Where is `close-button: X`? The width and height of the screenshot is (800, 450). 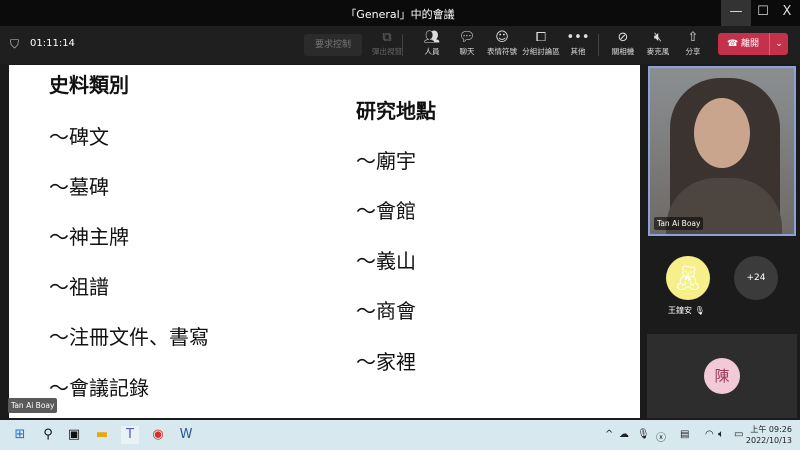 close-button: X is located at coordinates (786, 13).